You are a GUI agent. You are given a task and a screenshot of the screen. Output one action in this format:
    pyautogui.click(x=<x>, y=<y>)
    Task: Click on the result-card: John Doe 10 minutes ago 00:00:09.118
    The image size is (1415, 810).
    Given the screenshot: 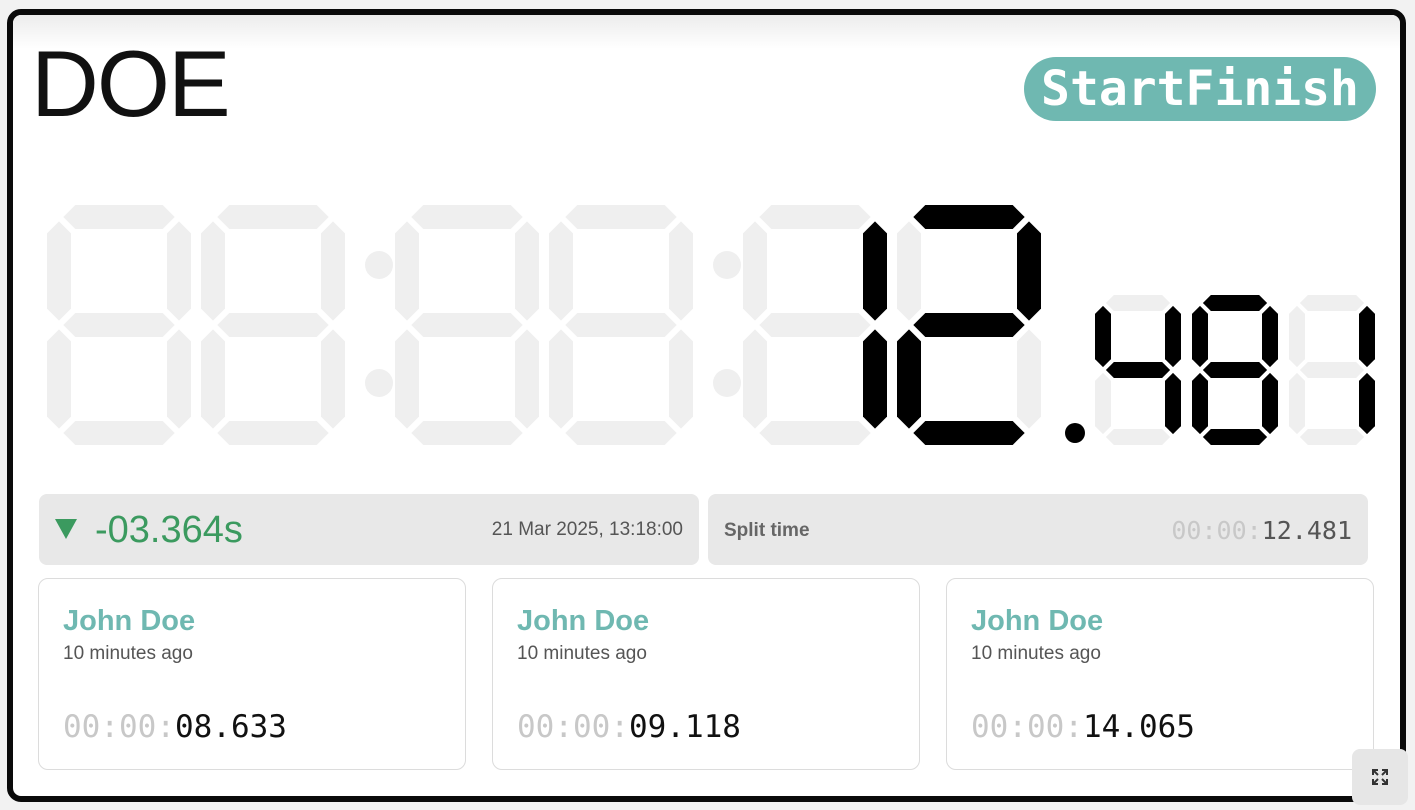 What is the action you would take?
    pyautogui.click(x=706, y=674)
    